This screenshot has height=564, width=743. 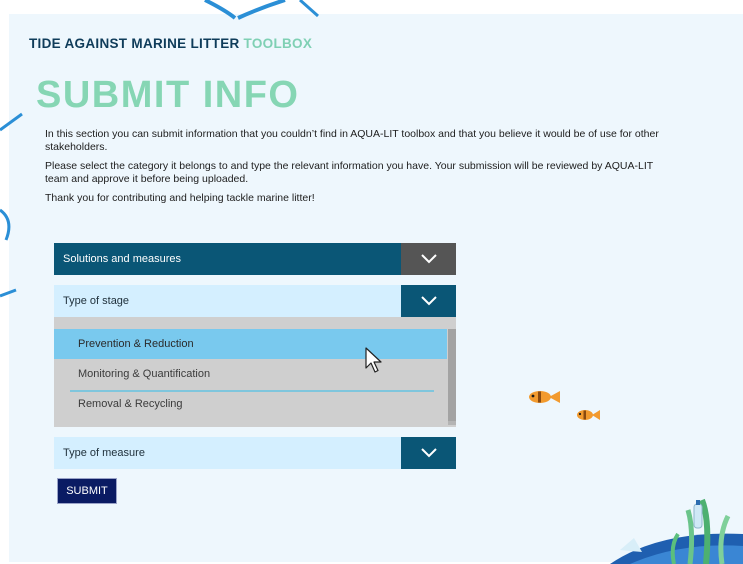 I want to click on scrollbar-thumb, so click(x=452, y=375).